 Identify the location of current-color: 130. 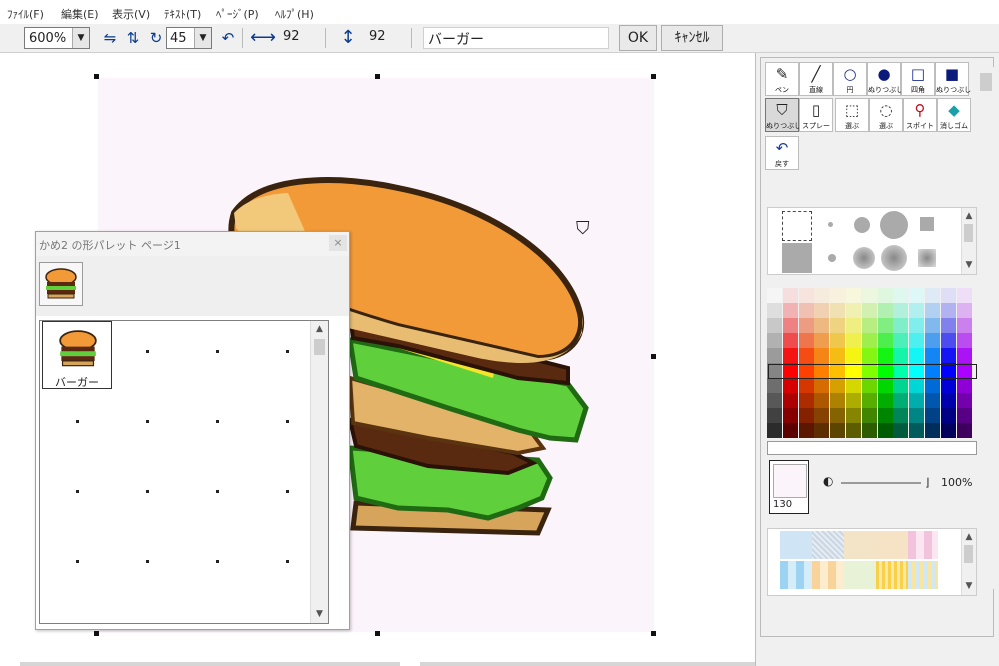
(789, 487).